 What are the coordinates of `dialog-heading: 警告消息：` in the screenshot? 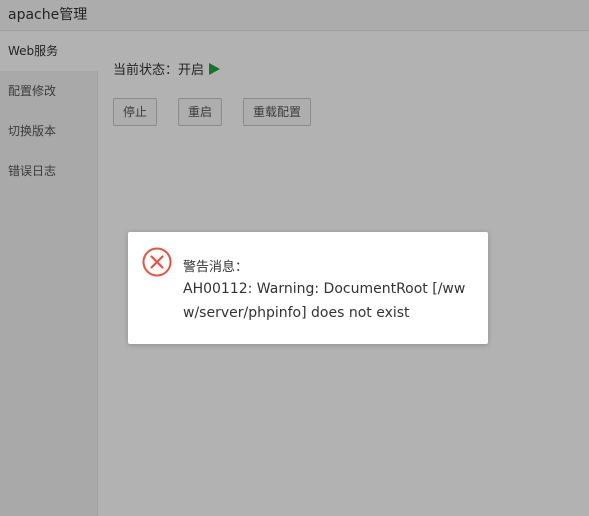 It's located at (216, 267).